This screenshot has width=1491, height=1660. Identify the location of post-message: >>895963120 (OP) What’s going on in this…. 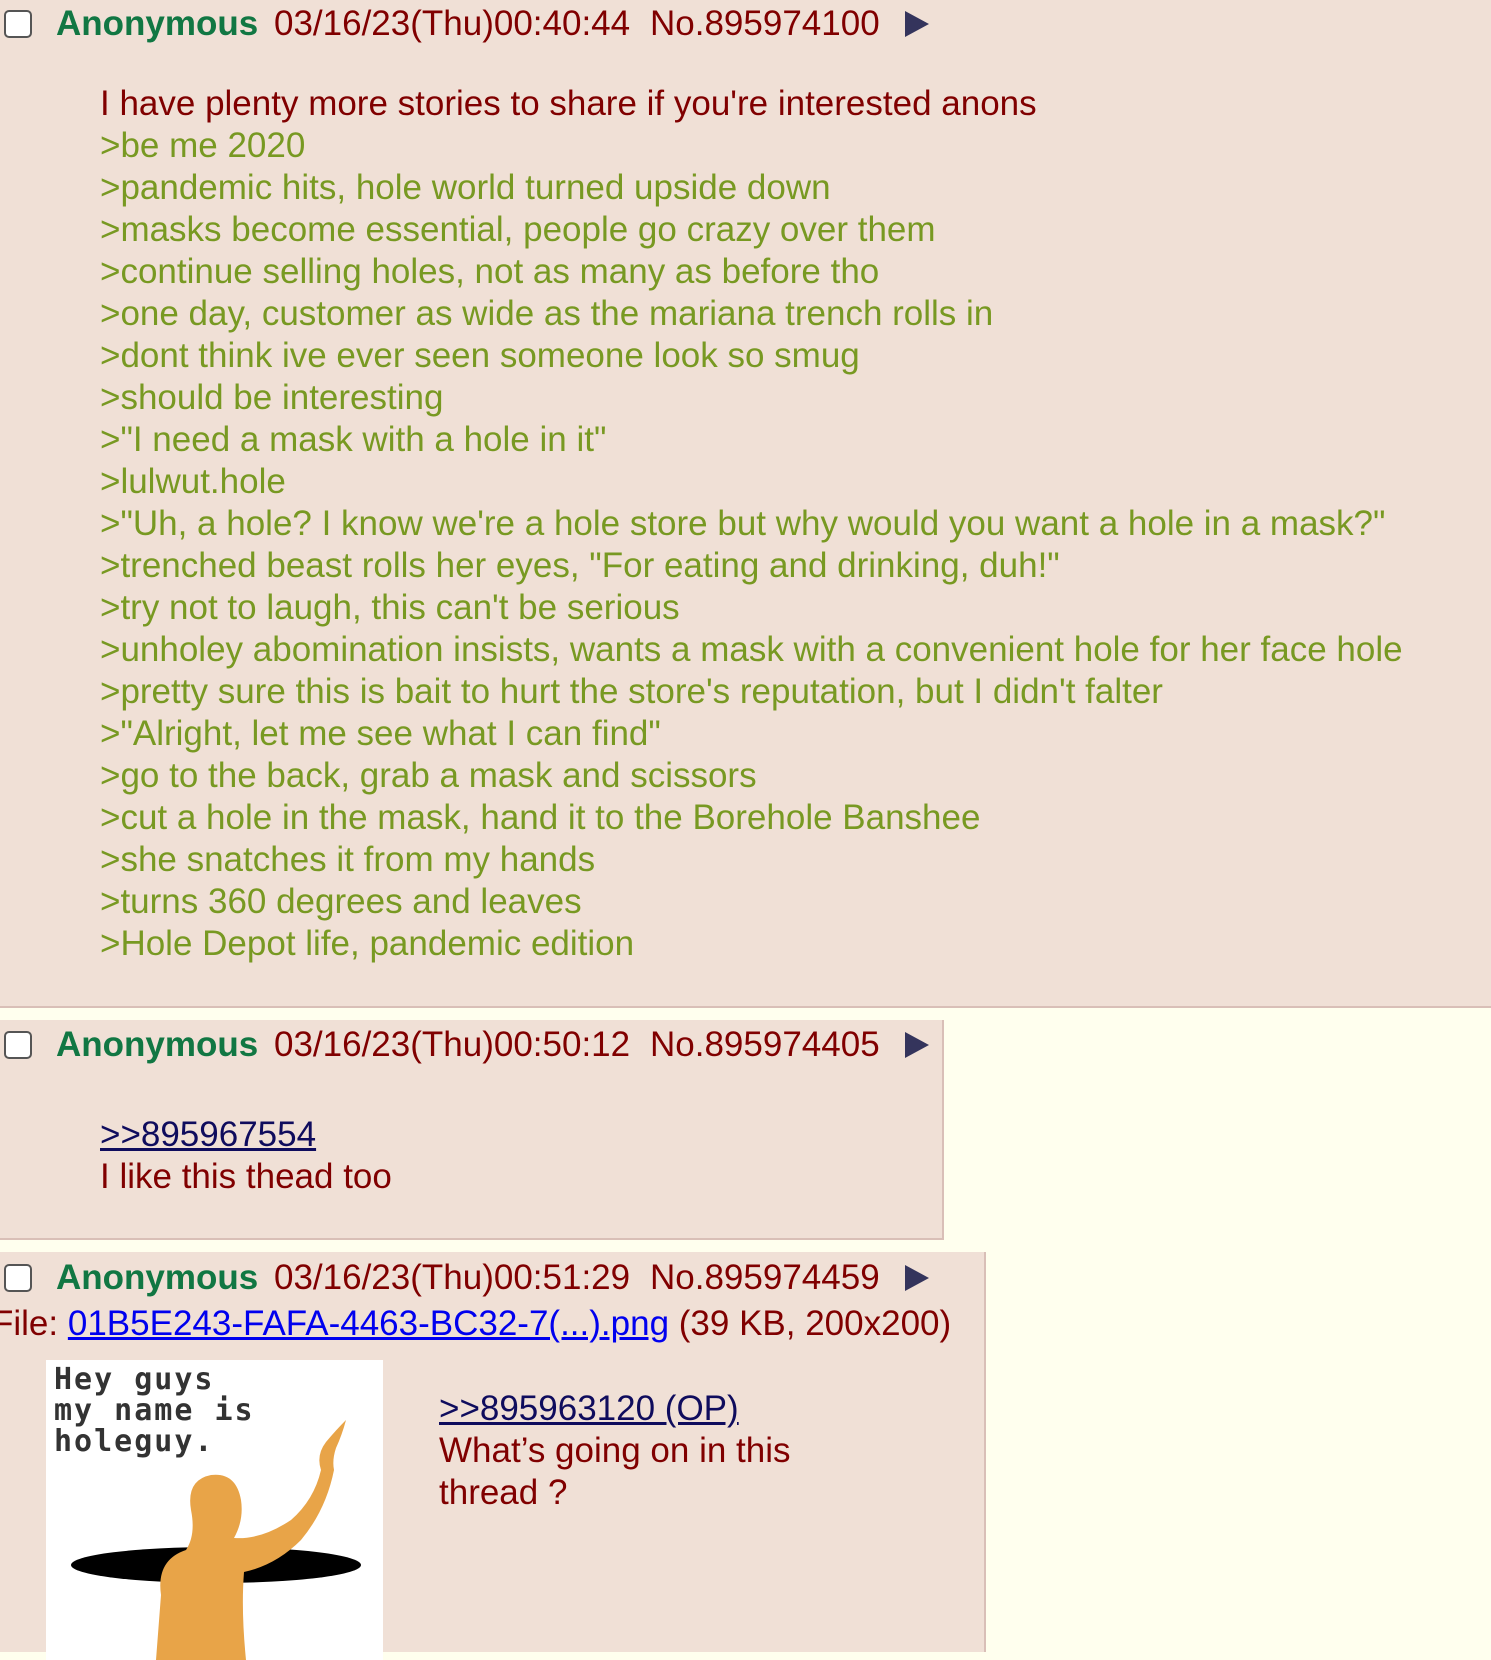
(615, 1451).